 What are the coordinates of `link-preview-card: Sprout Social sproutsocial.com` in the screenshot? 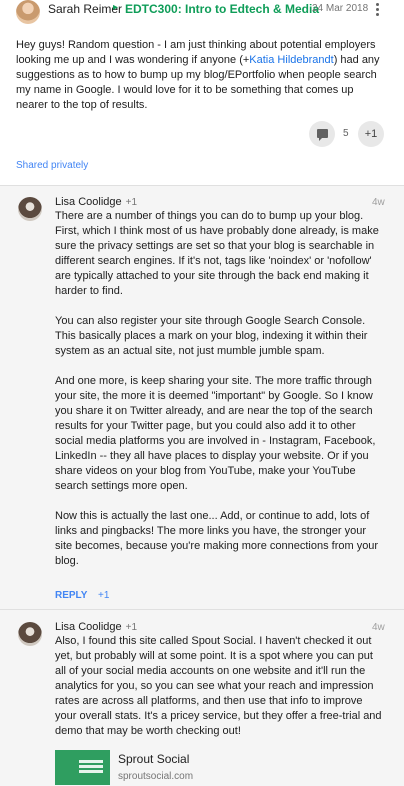 It's located at (220, 767).